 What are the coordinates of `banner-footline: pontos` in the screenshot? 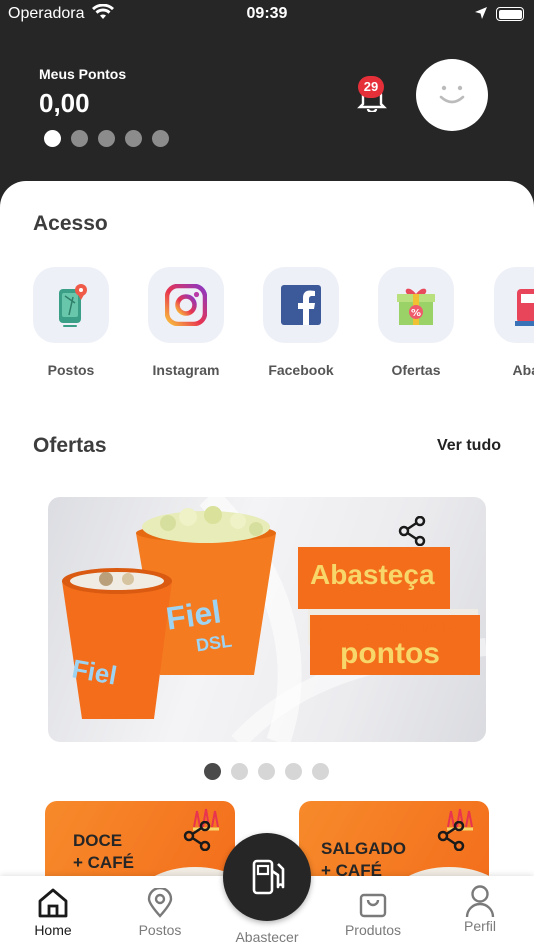 It's located at (390, 653).